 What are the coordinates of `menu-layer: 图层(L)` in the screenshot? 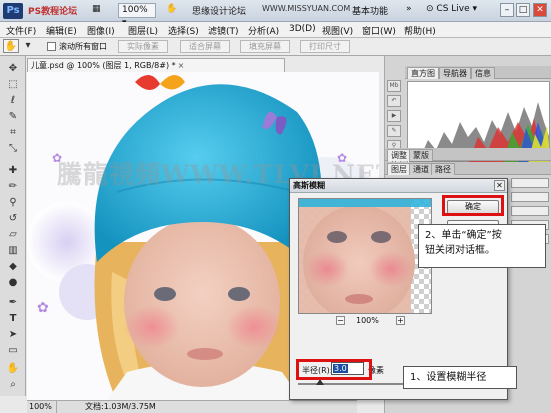 It's located at (143, 30).